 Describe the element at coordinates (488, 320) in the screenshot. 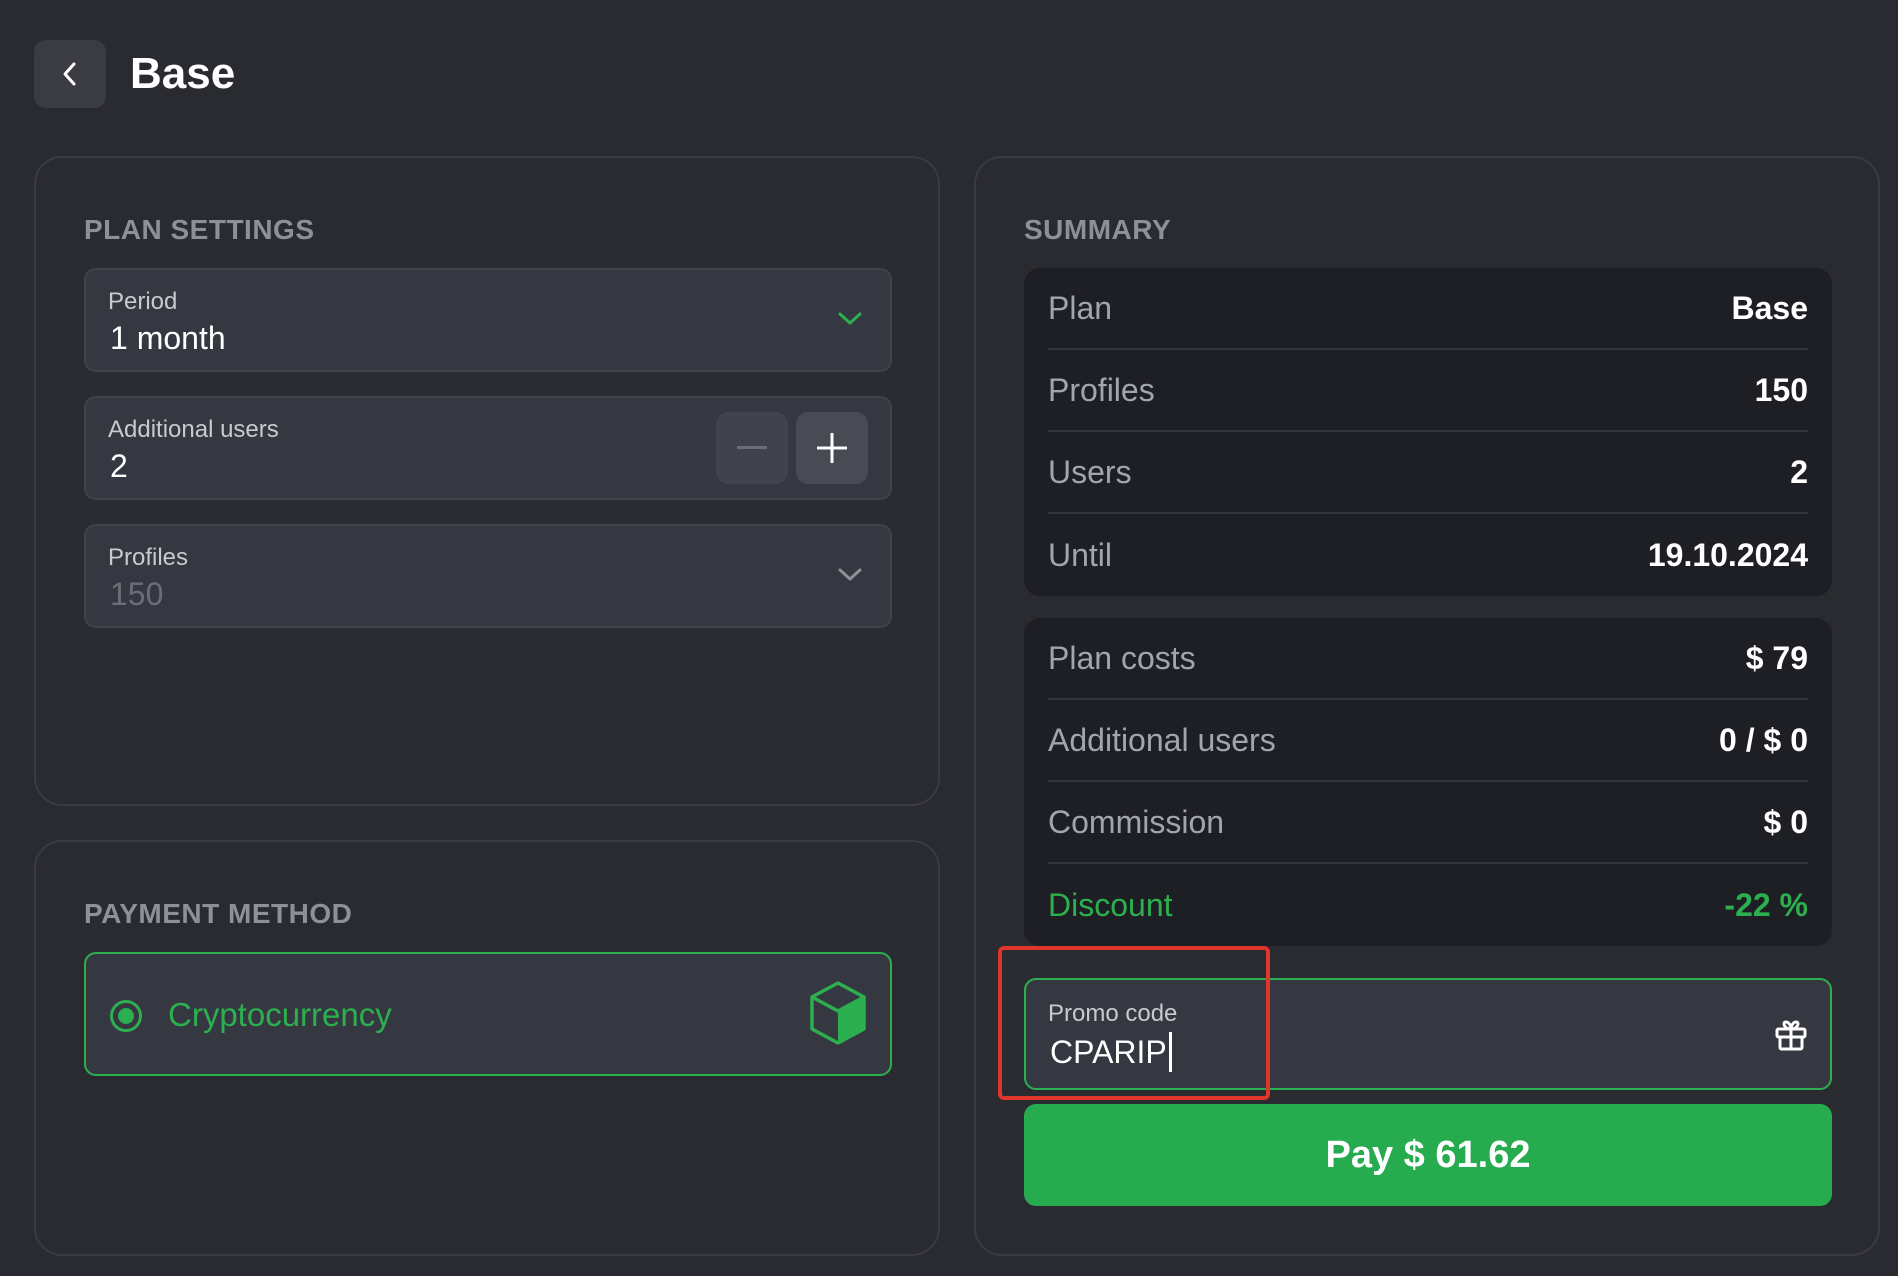

I see `period-select: Period 1 month` at that location.